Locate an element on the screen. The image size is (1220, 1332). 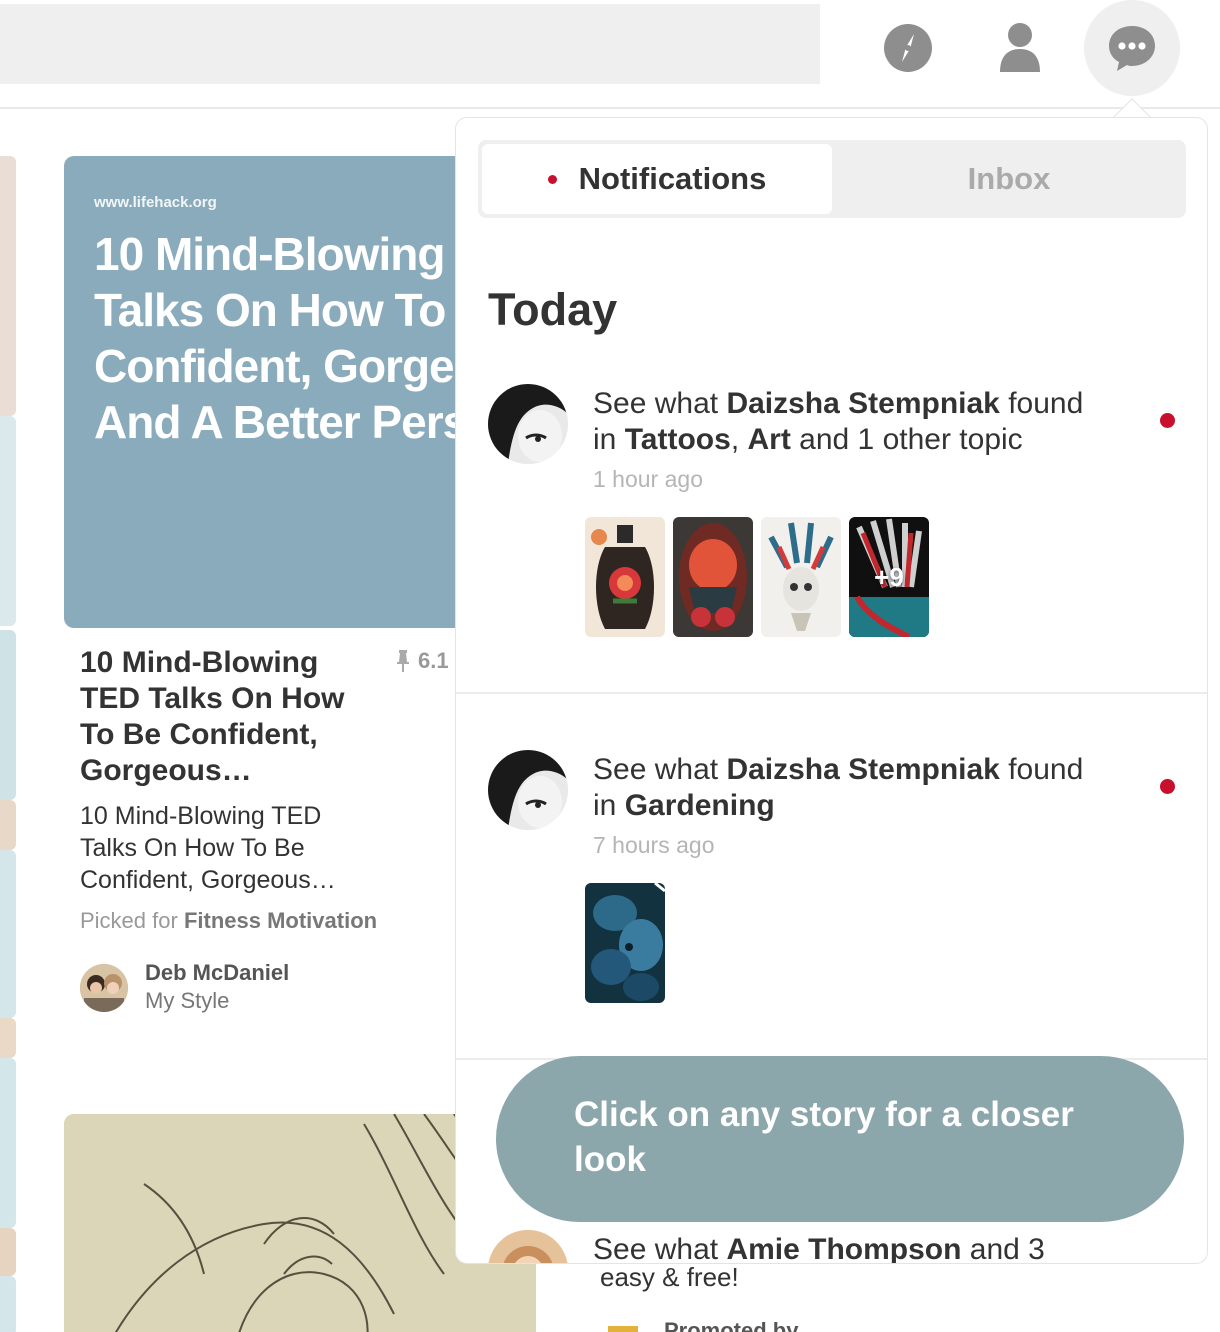
story-topic: Art is located at coordinates (769, 439).